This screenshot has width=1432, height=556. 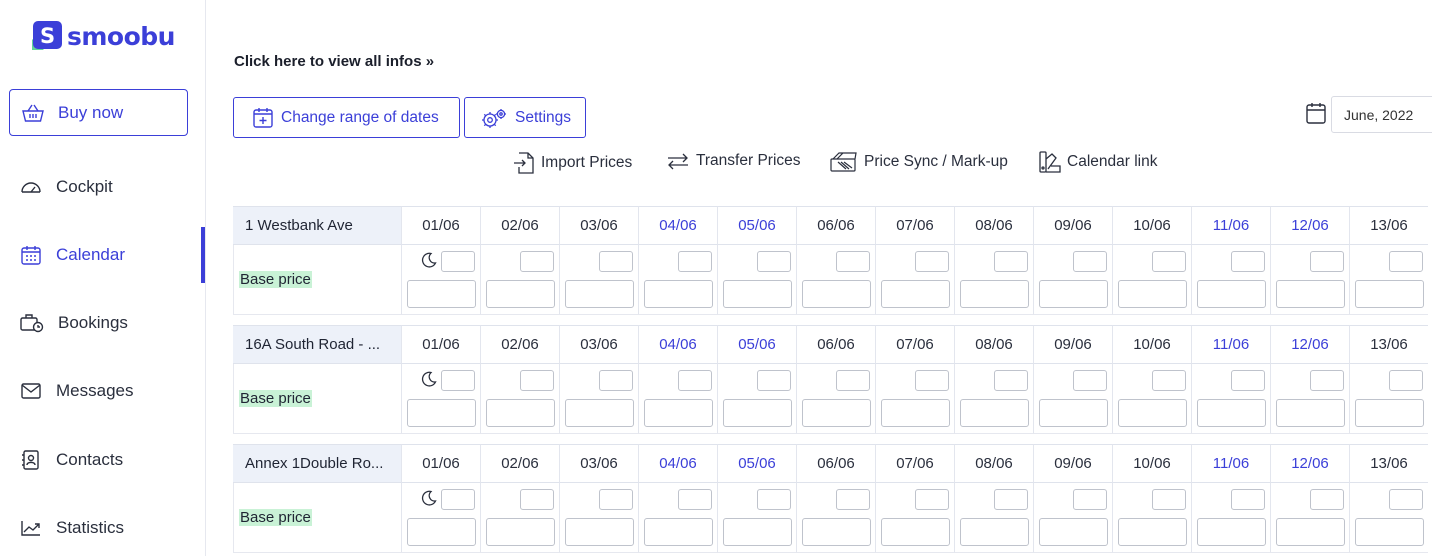 What do you see at coordinates (360, 117) in the screenshot?
I see `change-range-label: Change range of dates` at bounding box center [360, 117].